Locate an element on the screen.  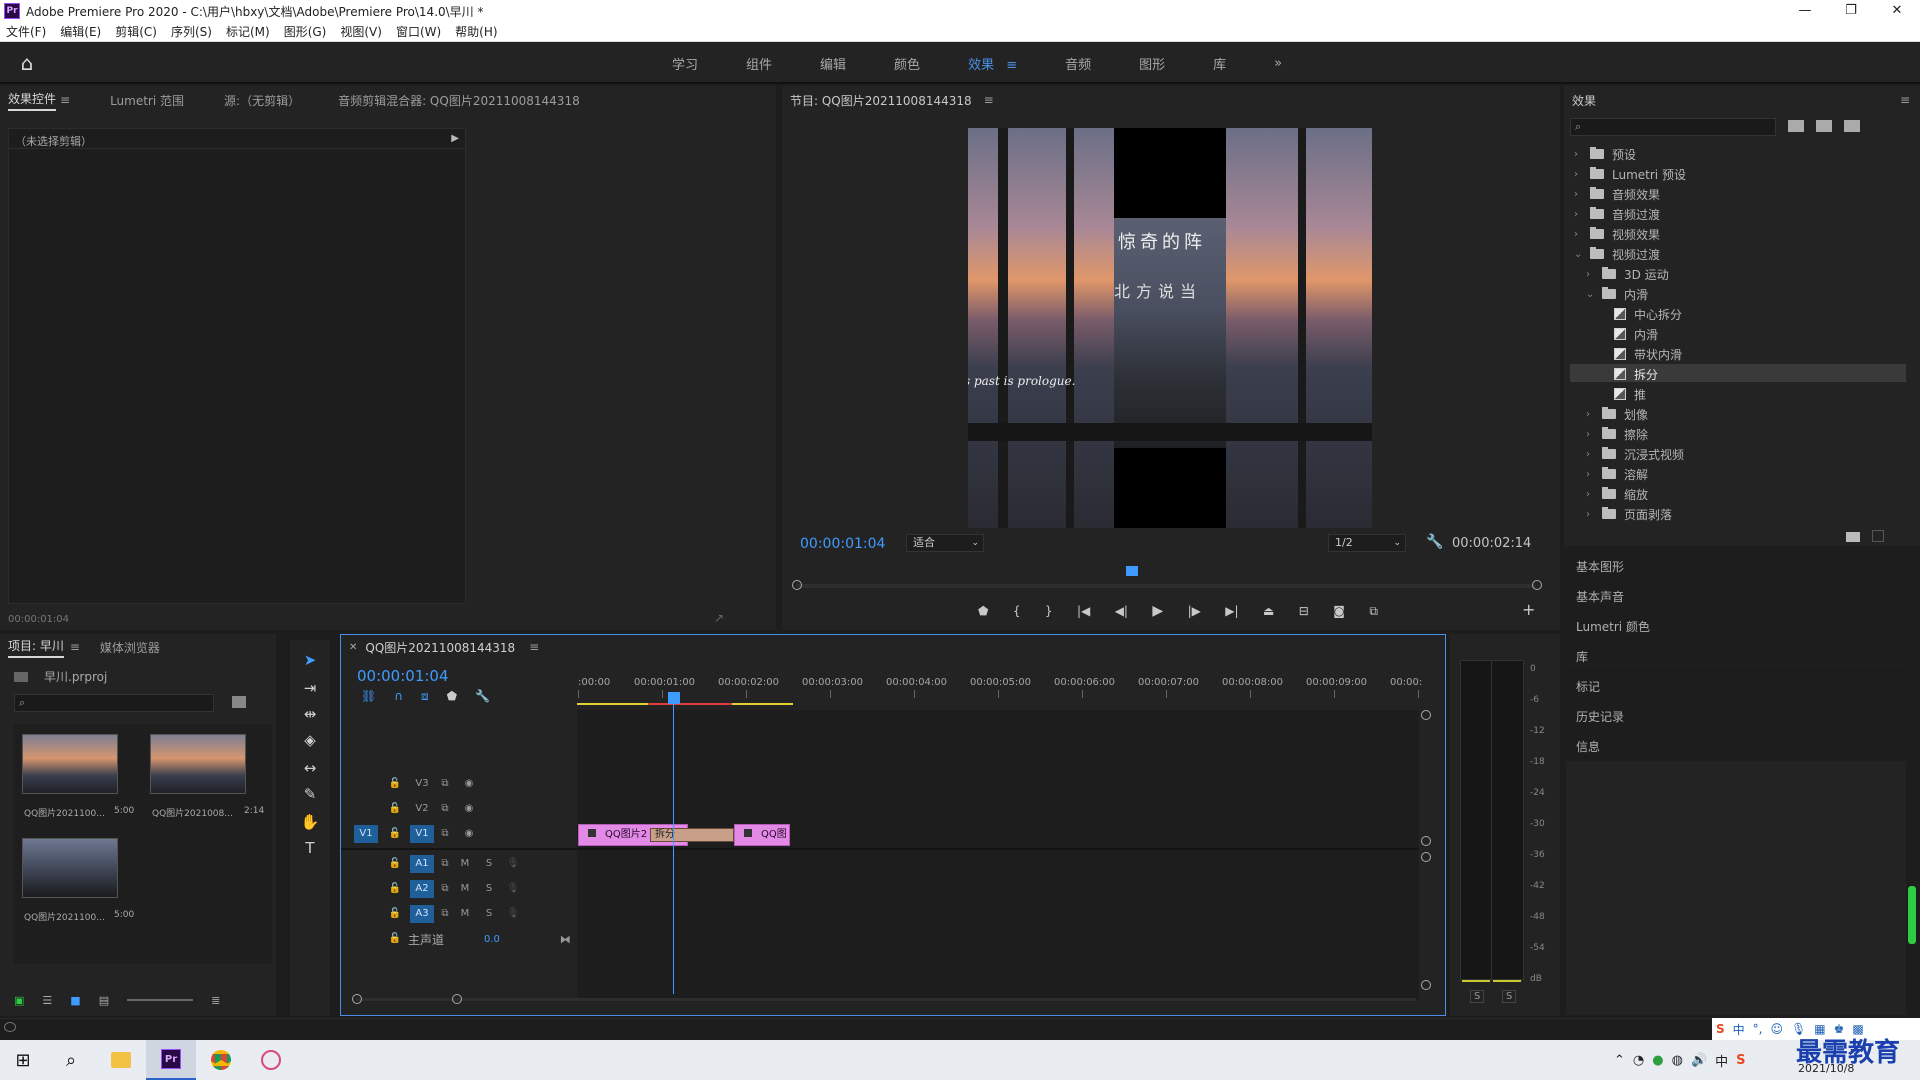
effects-tree-item: › Lumetri 预设 is located at coordinates (1630, 174).